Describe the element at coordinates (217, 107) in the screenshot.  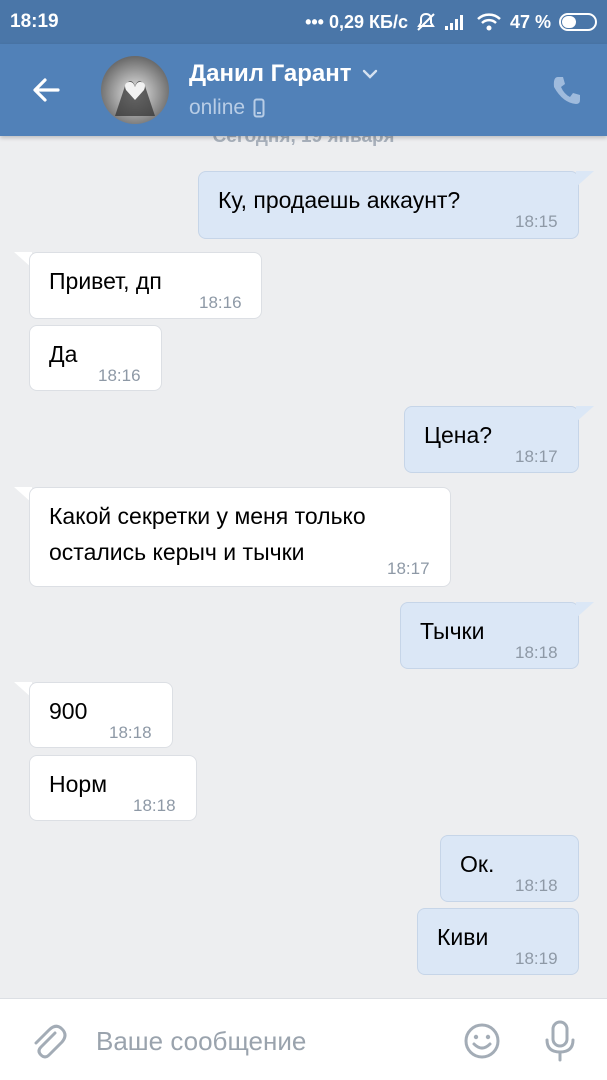
I see `online-status: online` at that location.